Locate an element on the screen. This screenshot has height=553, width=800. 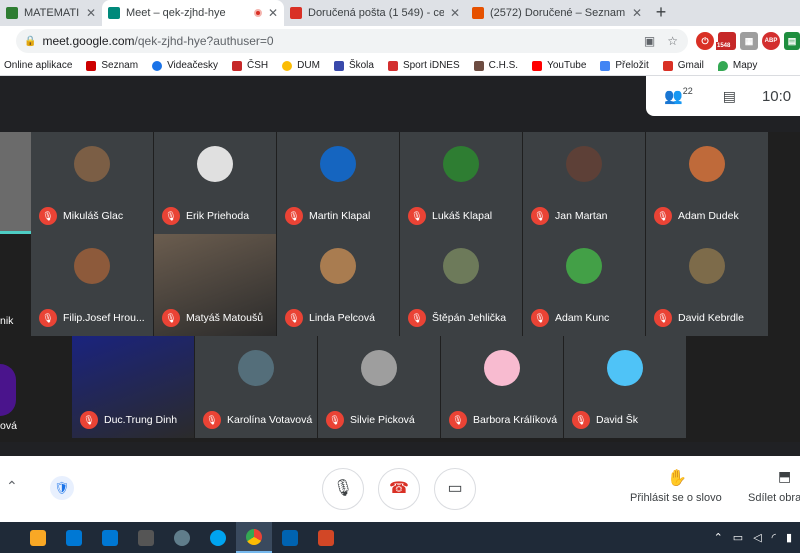
adblock-icon: ABP is located at coordinates (771, 41).